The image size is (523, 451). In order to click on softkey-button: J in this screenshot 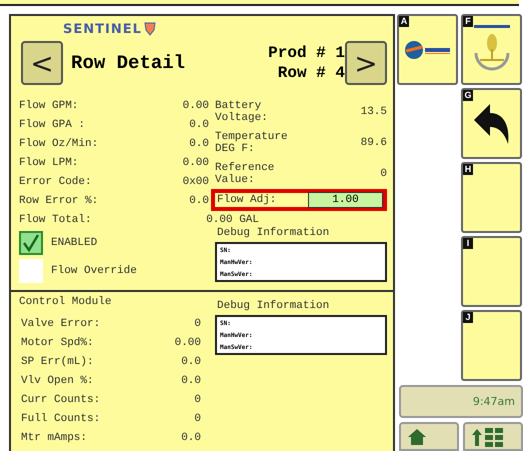, I will do `click(491, 345)`.